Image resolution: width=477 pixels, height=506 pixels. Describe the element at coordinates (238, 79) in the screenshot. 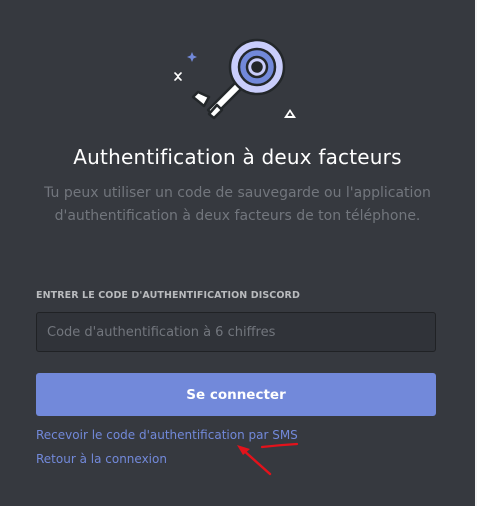

I see `key-icon` at that location.